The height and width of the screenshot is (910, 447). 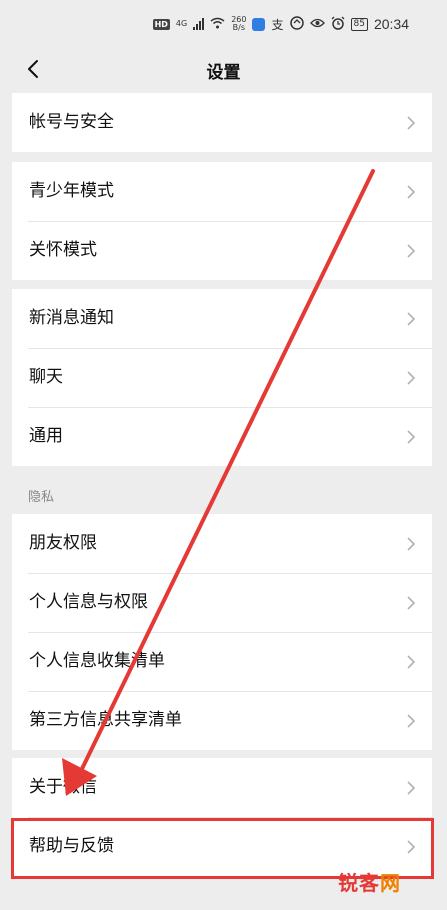 I want to click on setting-label: 新消息通知, so click(x=71, y=318).